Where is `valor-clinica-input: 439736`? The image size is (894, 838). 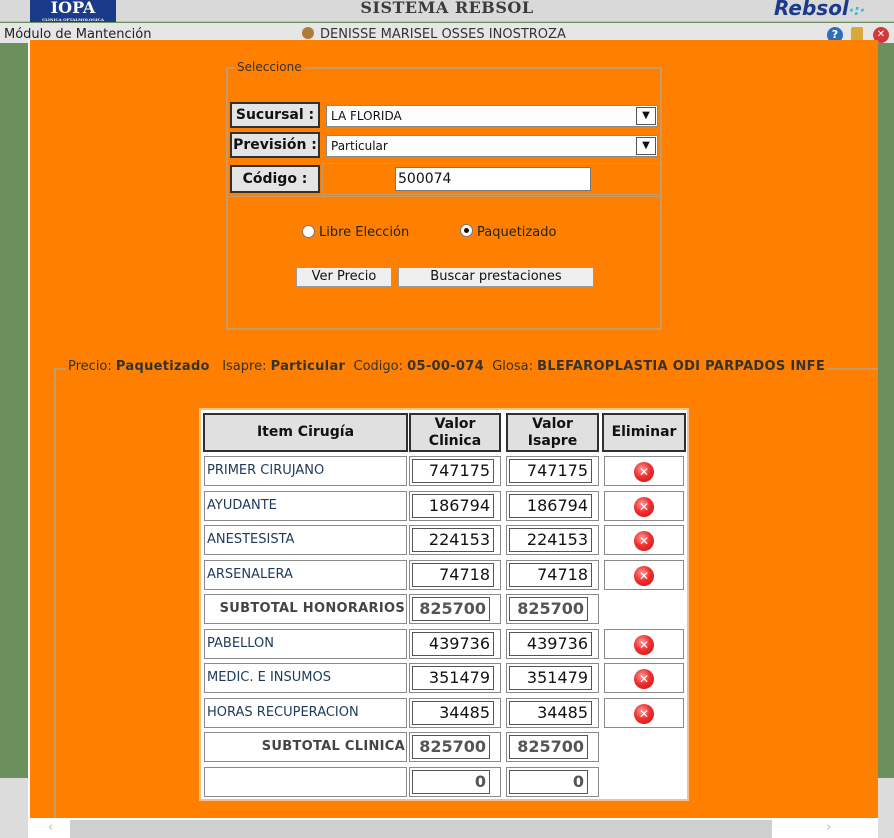 valor-clinica-input: 439736 is located at coordinates (453, 644).